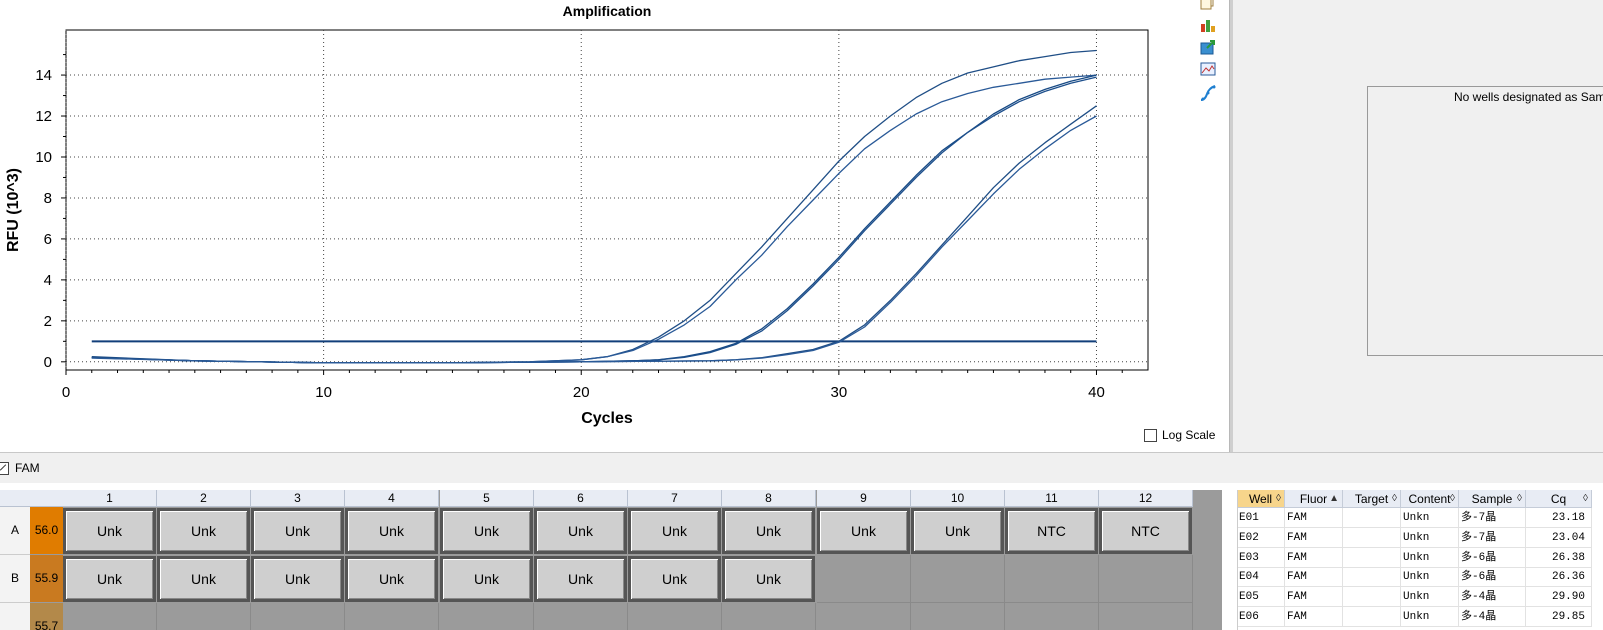 The width and height of the screenshot is (1603, 630). I want to click on table-cell: E04, so click(1261, 577).